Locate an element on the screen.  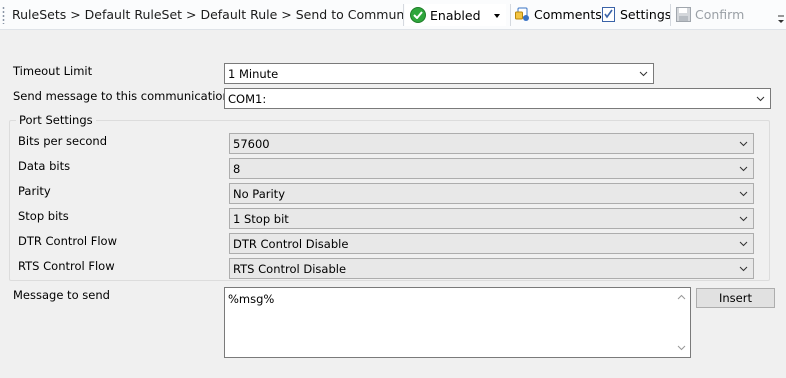
confirm-button: Confirm is located at coordinates (711, 15).